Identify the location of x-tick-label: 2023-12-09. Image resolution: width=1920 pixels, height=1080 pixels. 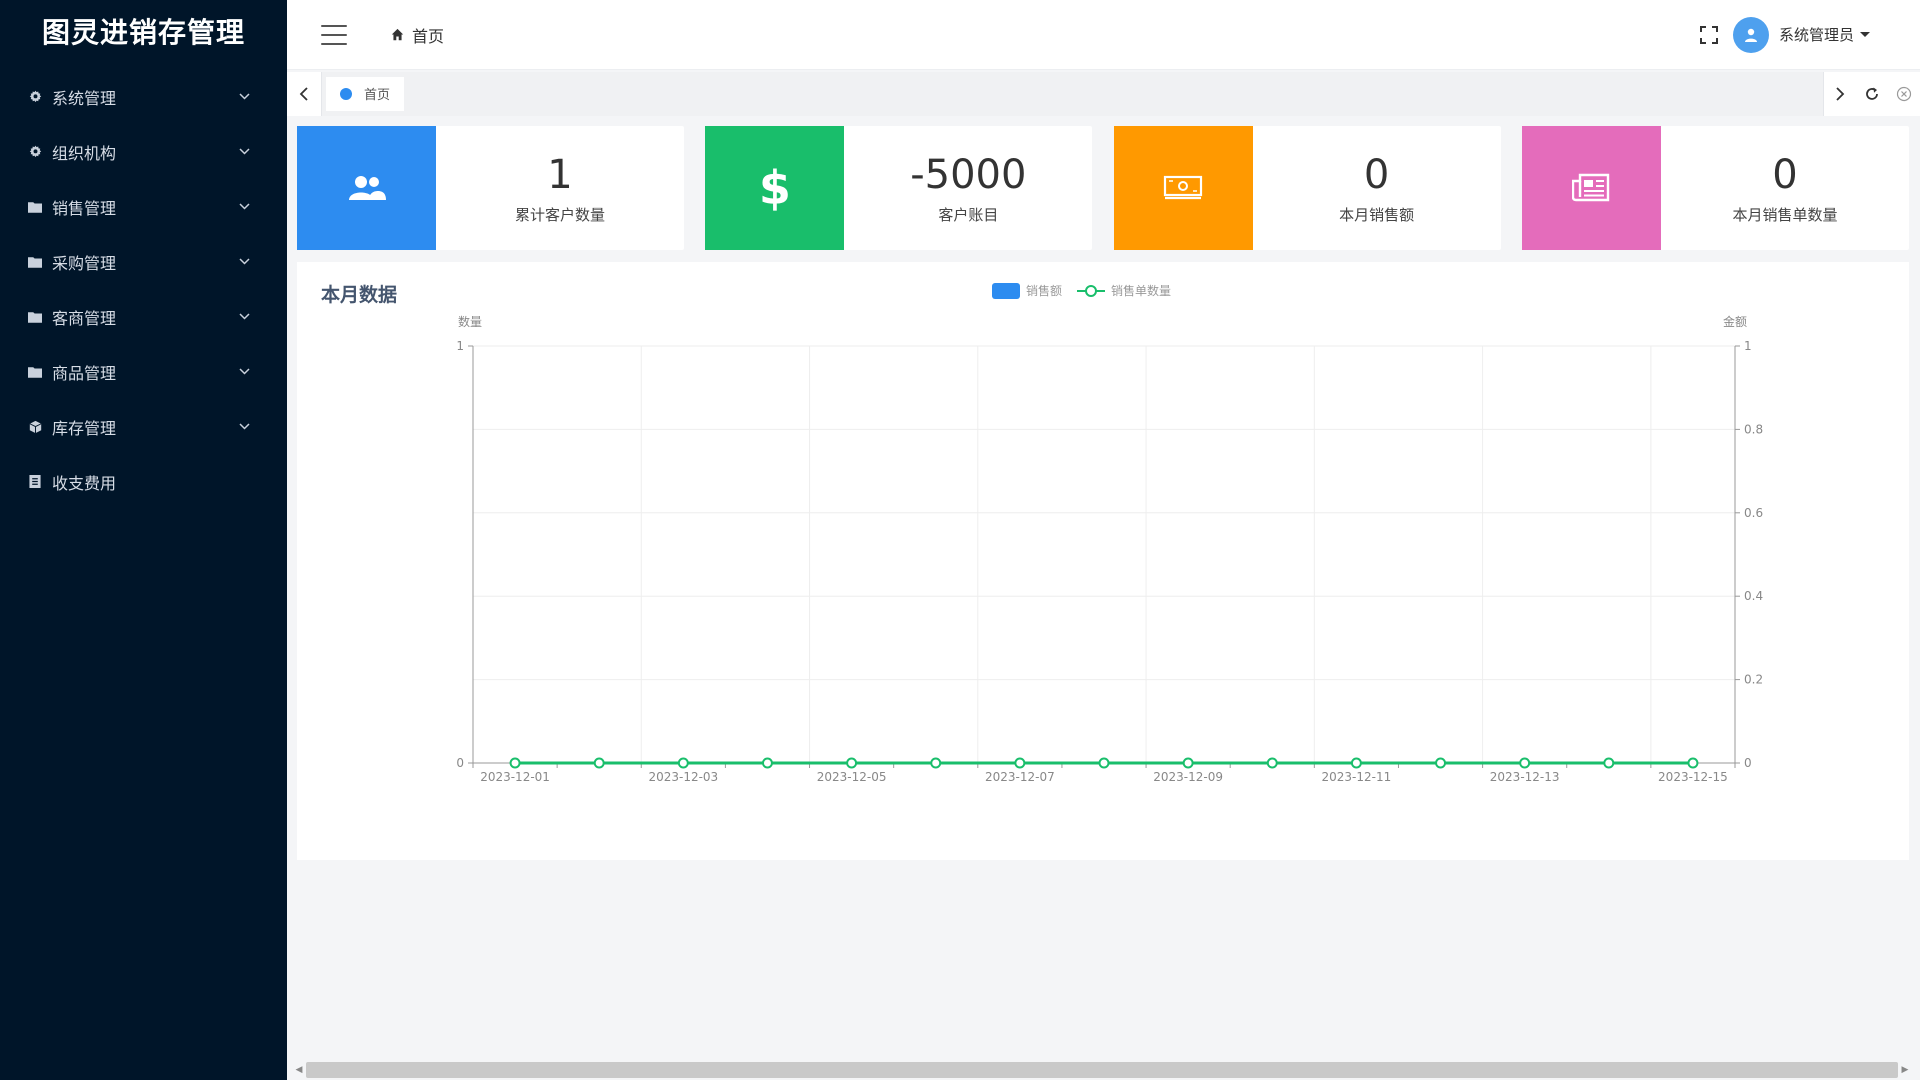
(1188, 777).